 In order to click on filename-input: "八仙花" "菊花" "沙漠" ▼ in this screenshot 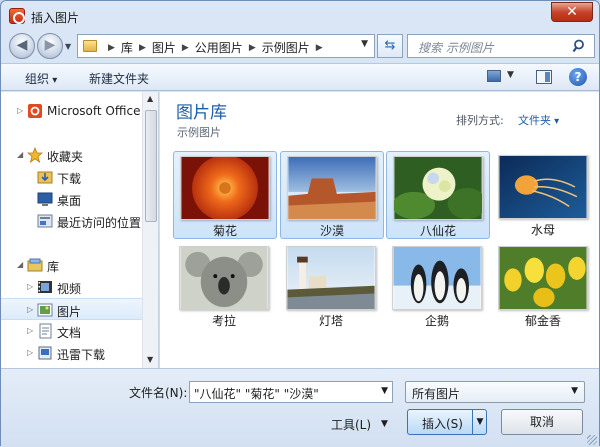, I will do `click(291, 392)`.